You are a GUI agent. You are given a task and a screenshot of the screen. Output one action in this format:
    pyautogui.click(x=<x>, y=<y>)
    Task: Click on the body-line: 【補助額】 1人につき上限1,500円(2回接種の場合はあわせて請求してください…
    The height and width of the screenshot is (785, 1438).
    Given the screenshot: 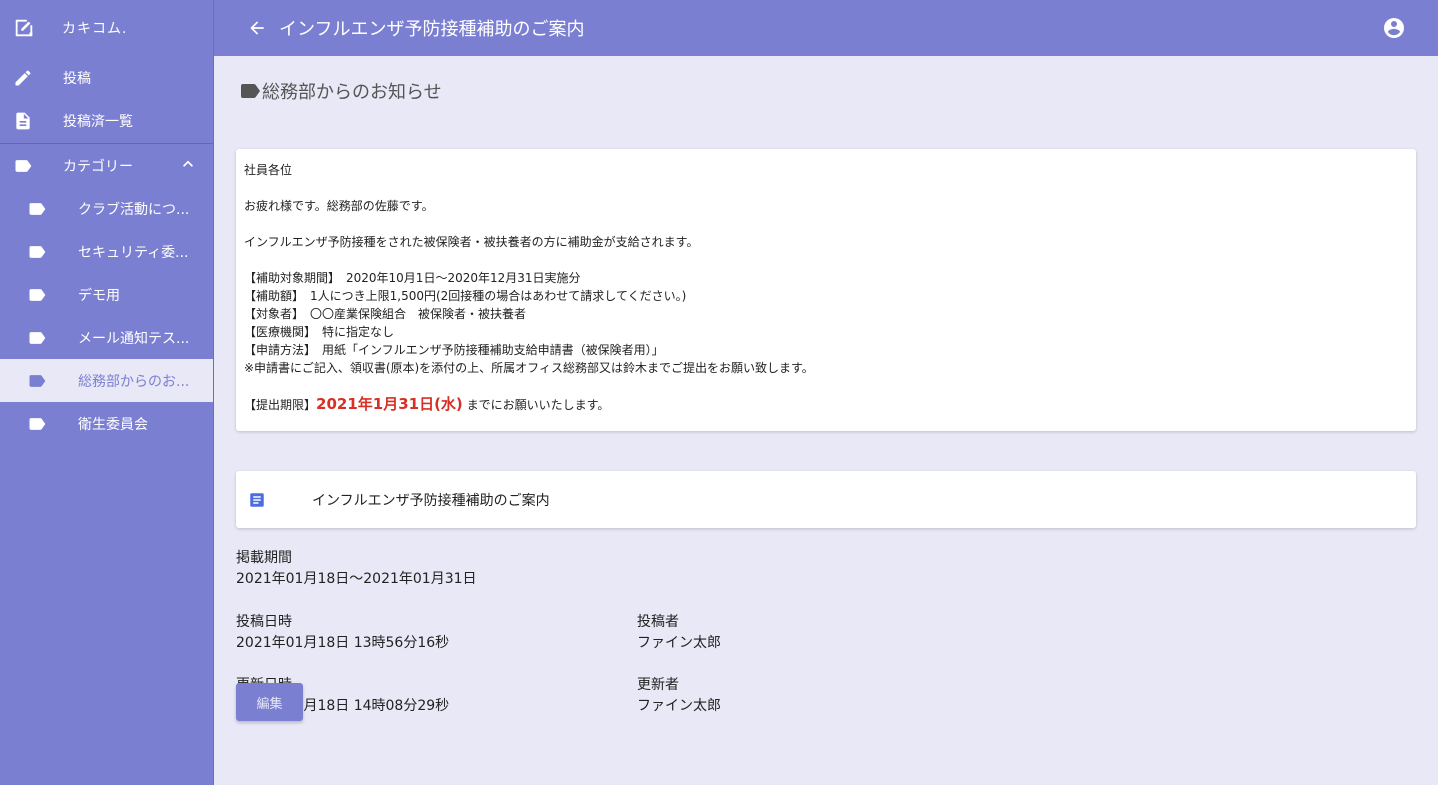 What is the action you would take?
    pyautogui.click(x=465, y=296)
    